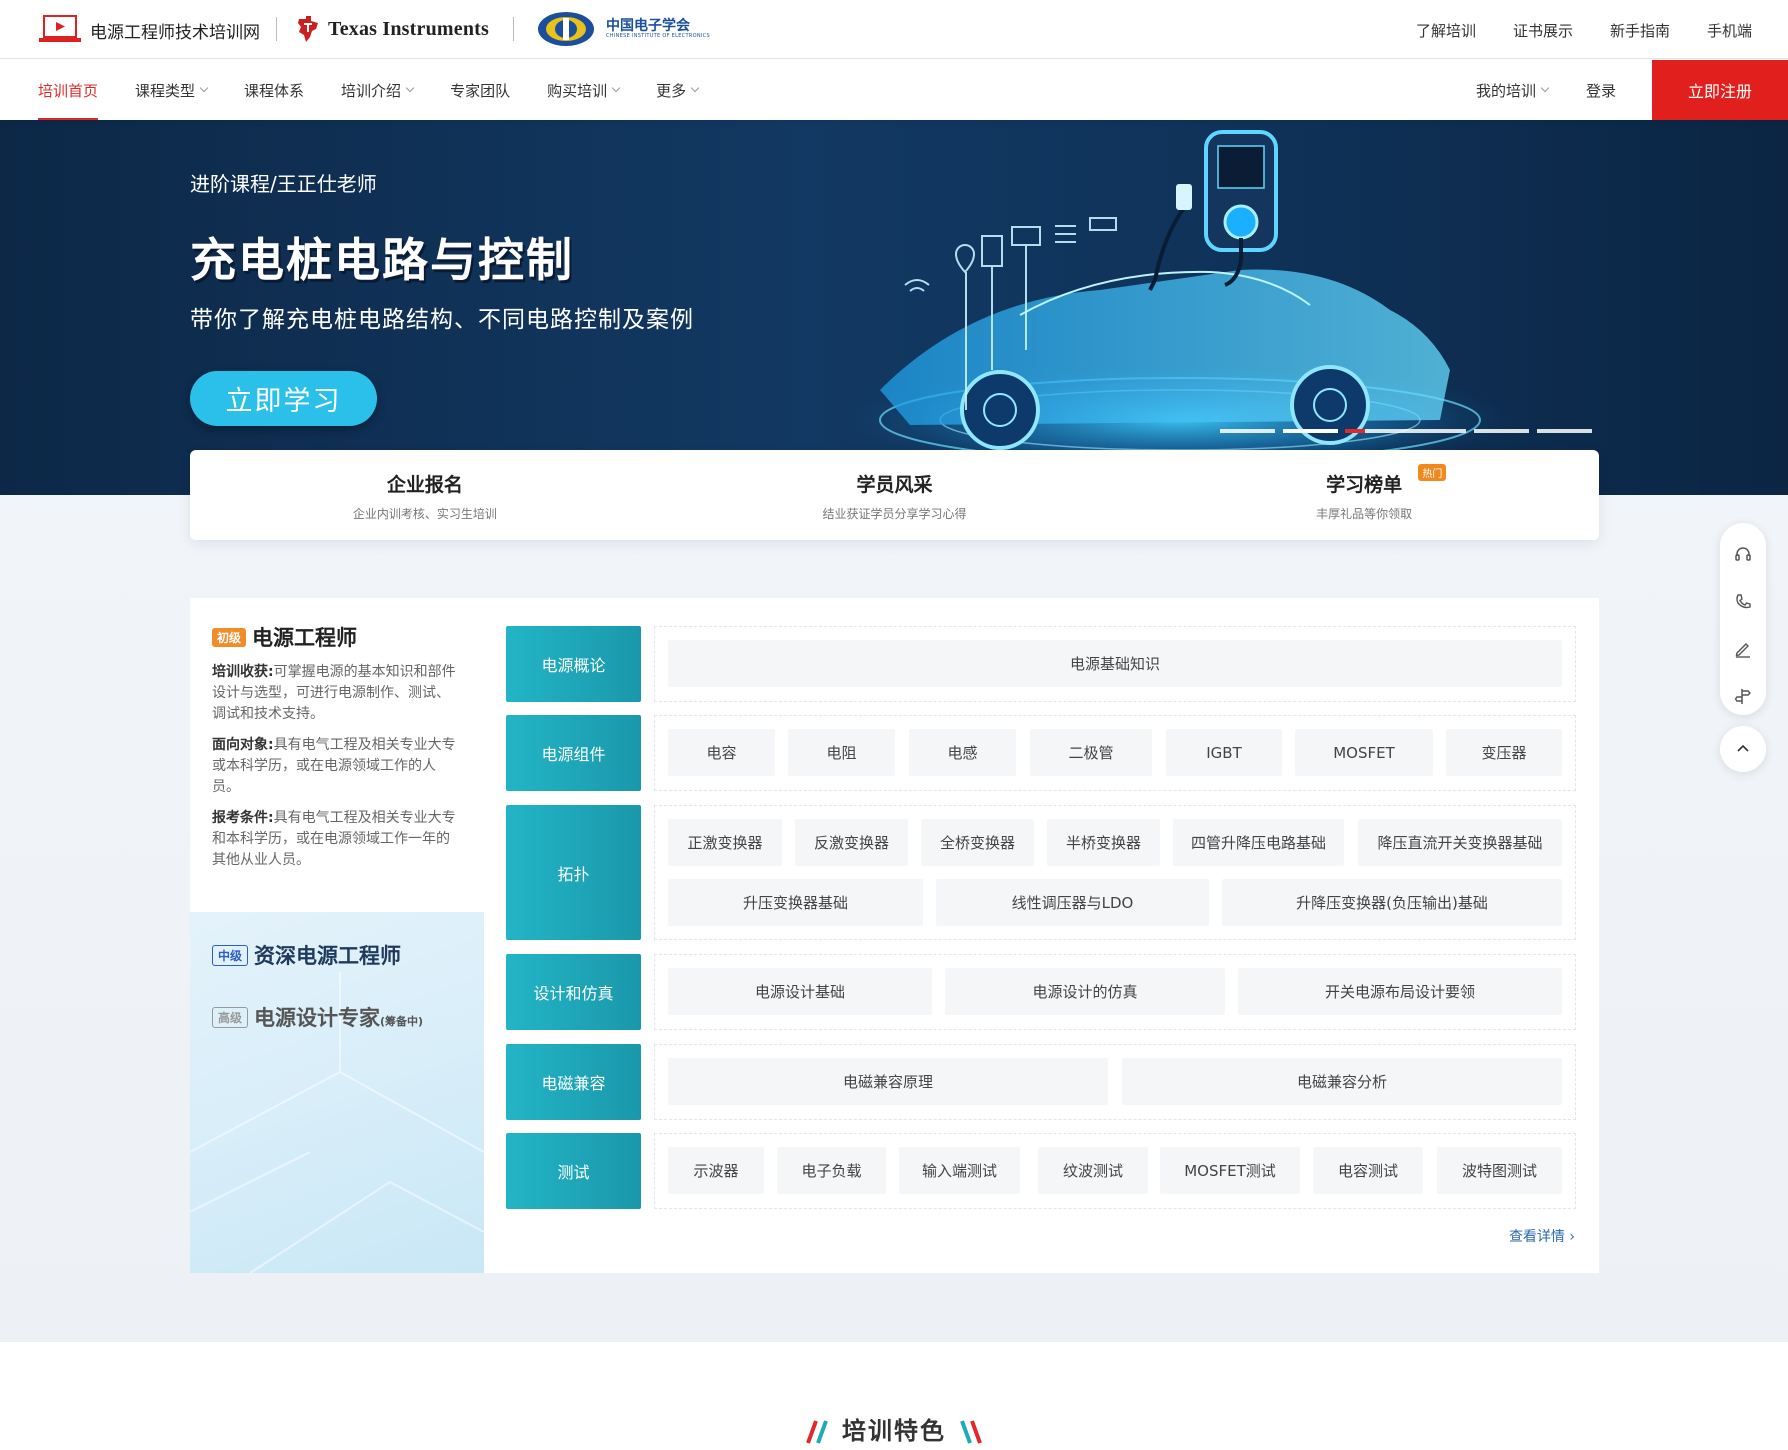  What do you see at coordinates (1504, 752) in the screenshot?
I see `course-chip: 变压器` at bounding box center [1504, 752].